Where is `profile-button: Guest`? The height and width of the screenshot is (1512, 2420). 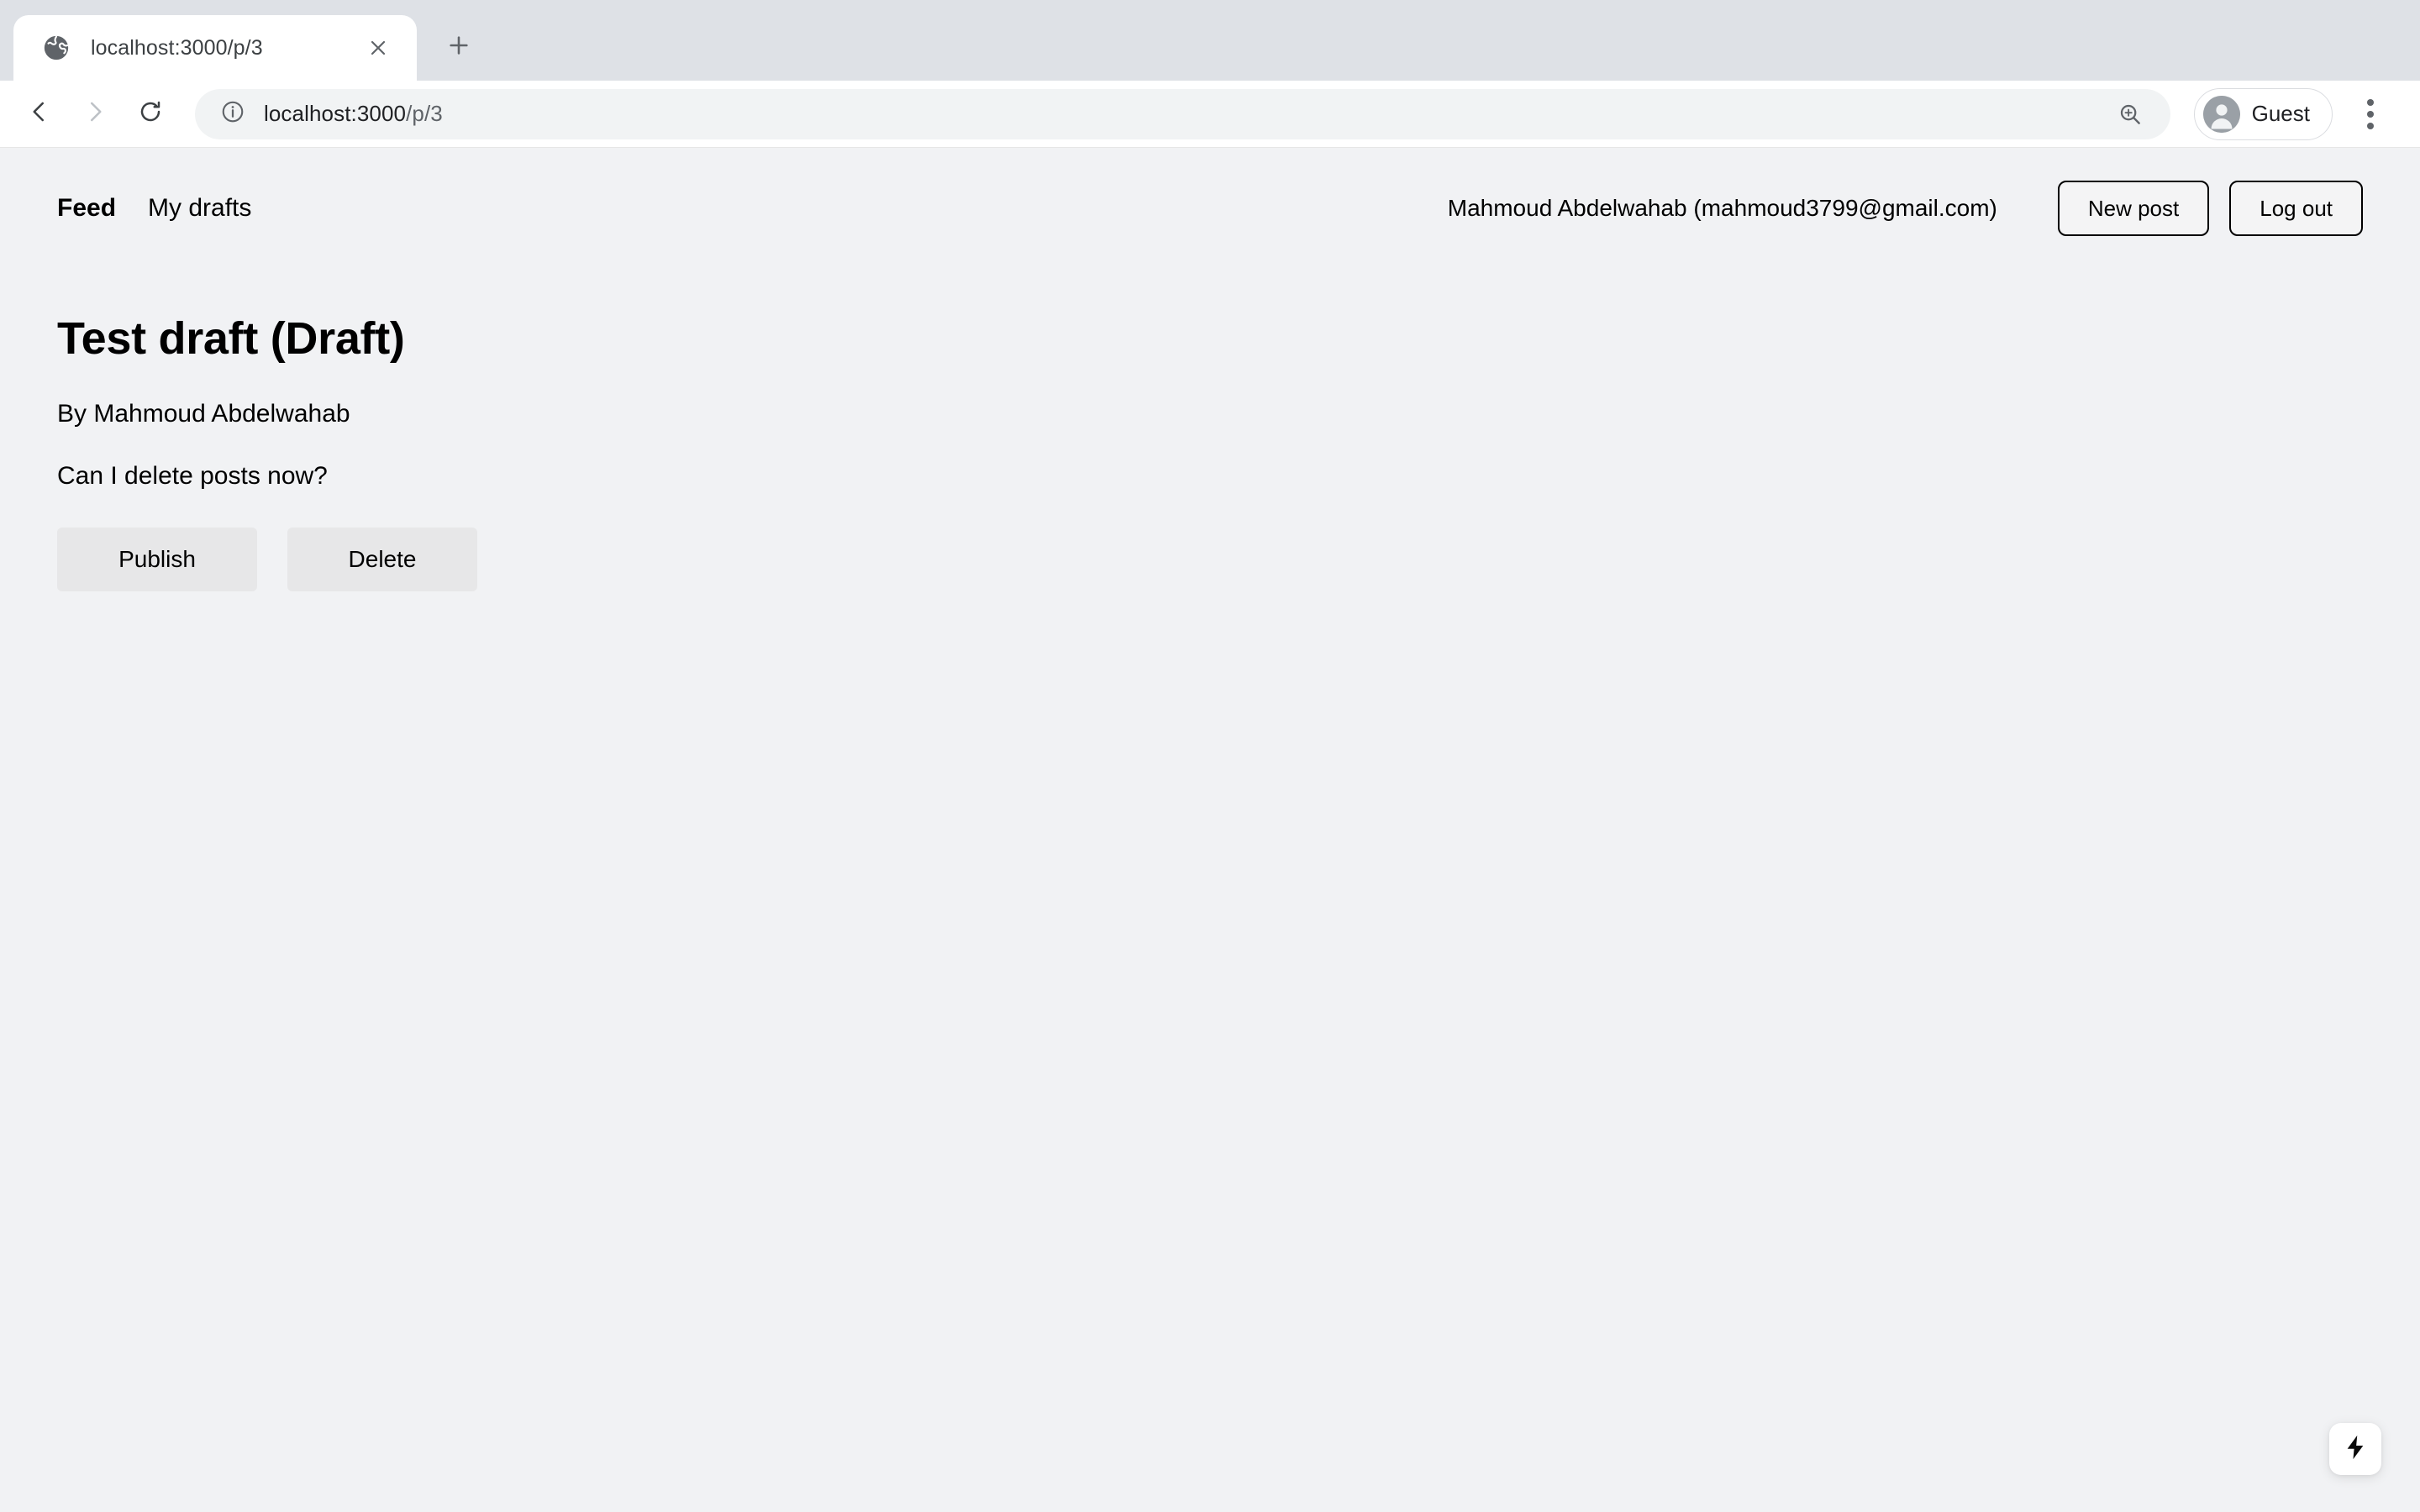
profile-button: Guest is located at coordinates (2263, 113).